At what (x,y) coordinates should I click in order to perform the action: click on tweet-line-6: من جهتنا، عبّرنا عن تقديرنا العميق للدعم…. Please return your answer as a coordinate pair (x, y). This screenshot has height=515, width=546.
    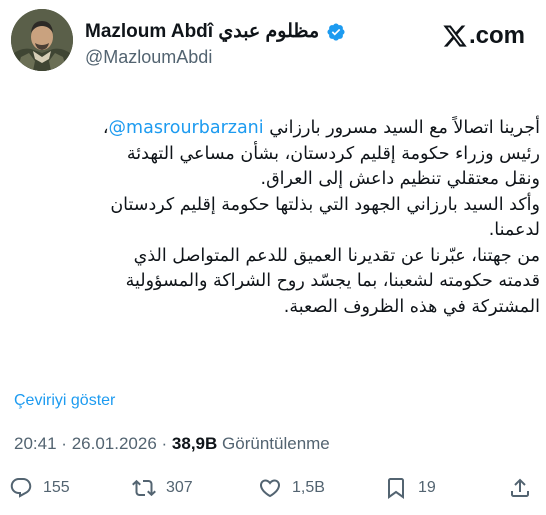
    Looking at the image, I should click on (336, 255).